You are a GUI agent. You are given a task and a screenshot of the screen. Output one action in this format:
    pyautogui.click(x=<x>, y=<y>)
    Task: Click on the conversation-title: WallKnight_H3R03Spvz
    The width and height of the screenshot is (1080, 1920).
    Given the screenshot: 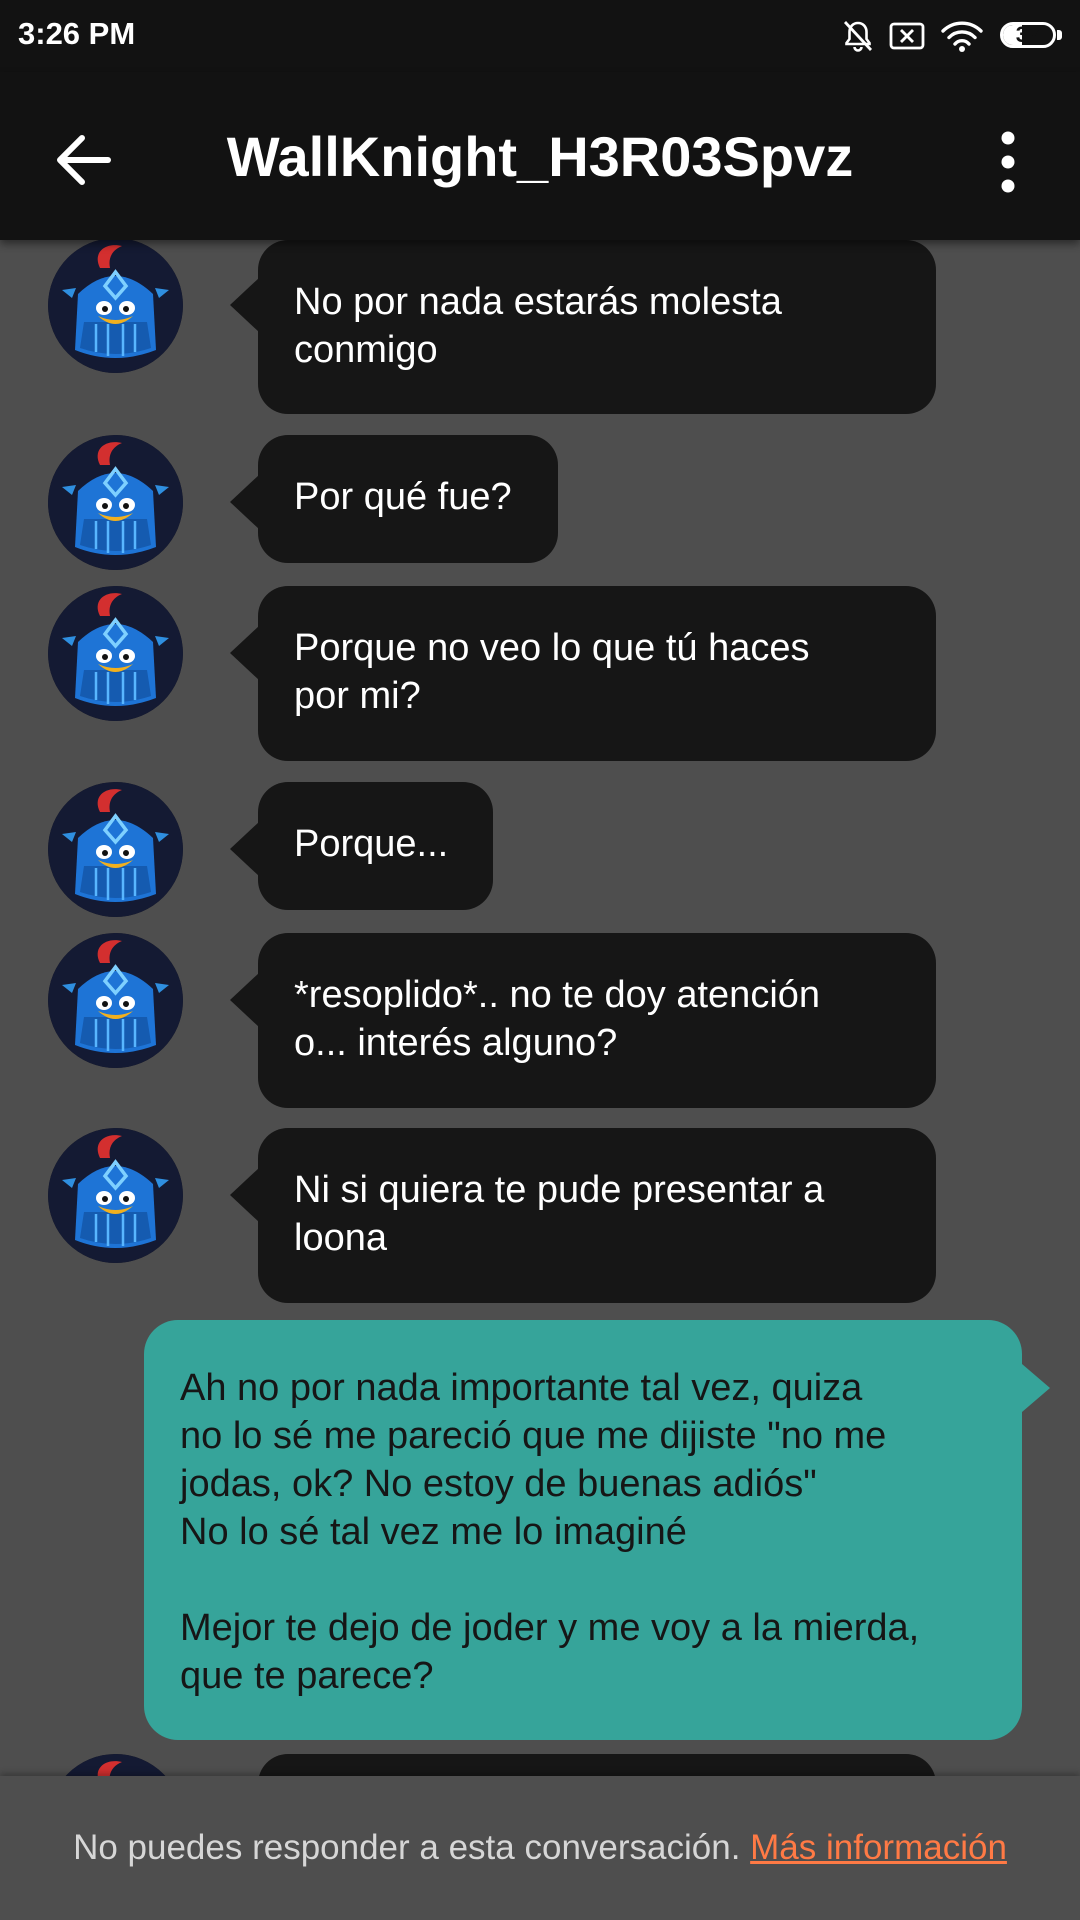 What is the action you would take?
    pyautogui.click(x=540, y=156)
    